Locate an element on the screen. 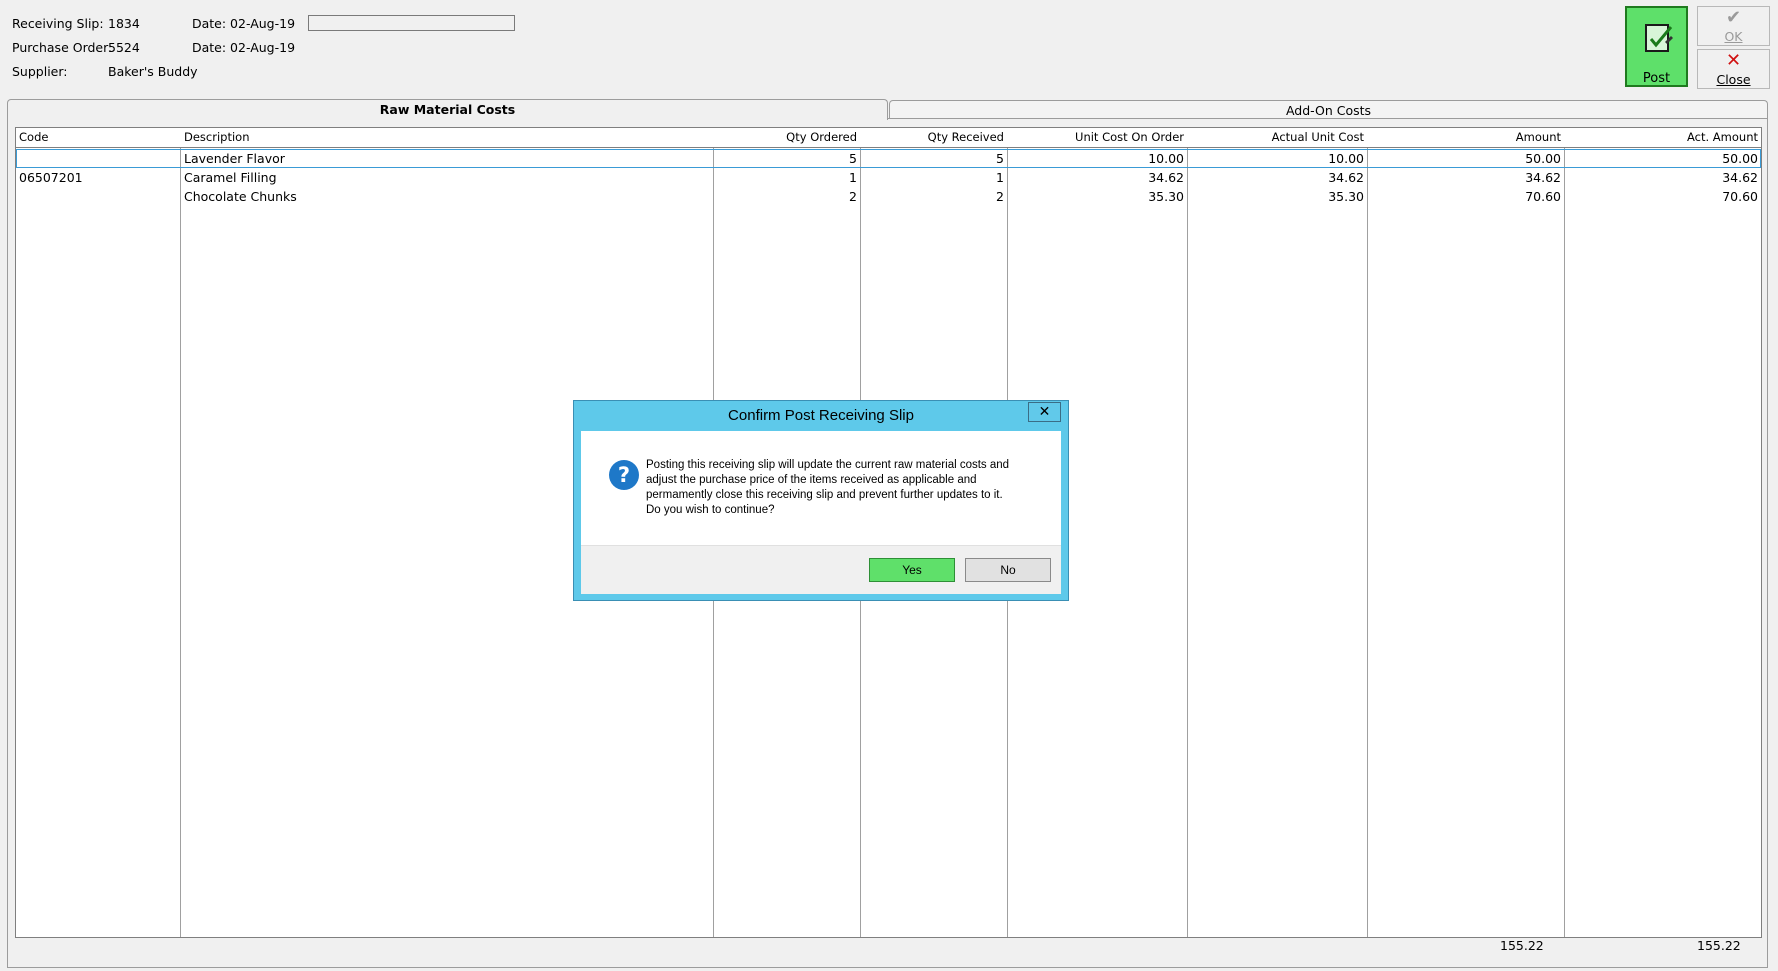 The width and height of the screenshot is (1778, 971). cell-code: 06507201 is located at coordinates (51, 177).